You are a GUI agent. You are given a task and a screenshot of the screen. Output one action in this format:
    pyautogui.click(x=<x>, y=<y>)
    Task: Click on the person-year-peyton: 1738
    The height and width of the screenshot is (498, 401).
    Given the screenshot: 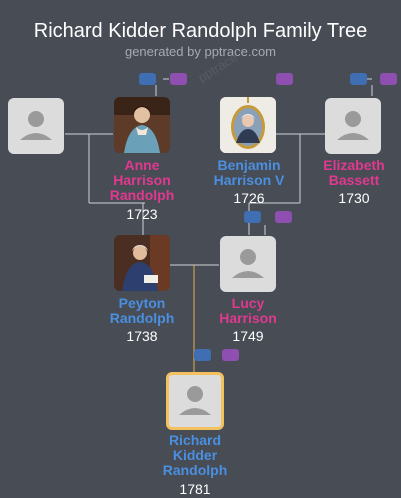 What is the action you would take?
    pyautogui.click(x=142, y=336)
    